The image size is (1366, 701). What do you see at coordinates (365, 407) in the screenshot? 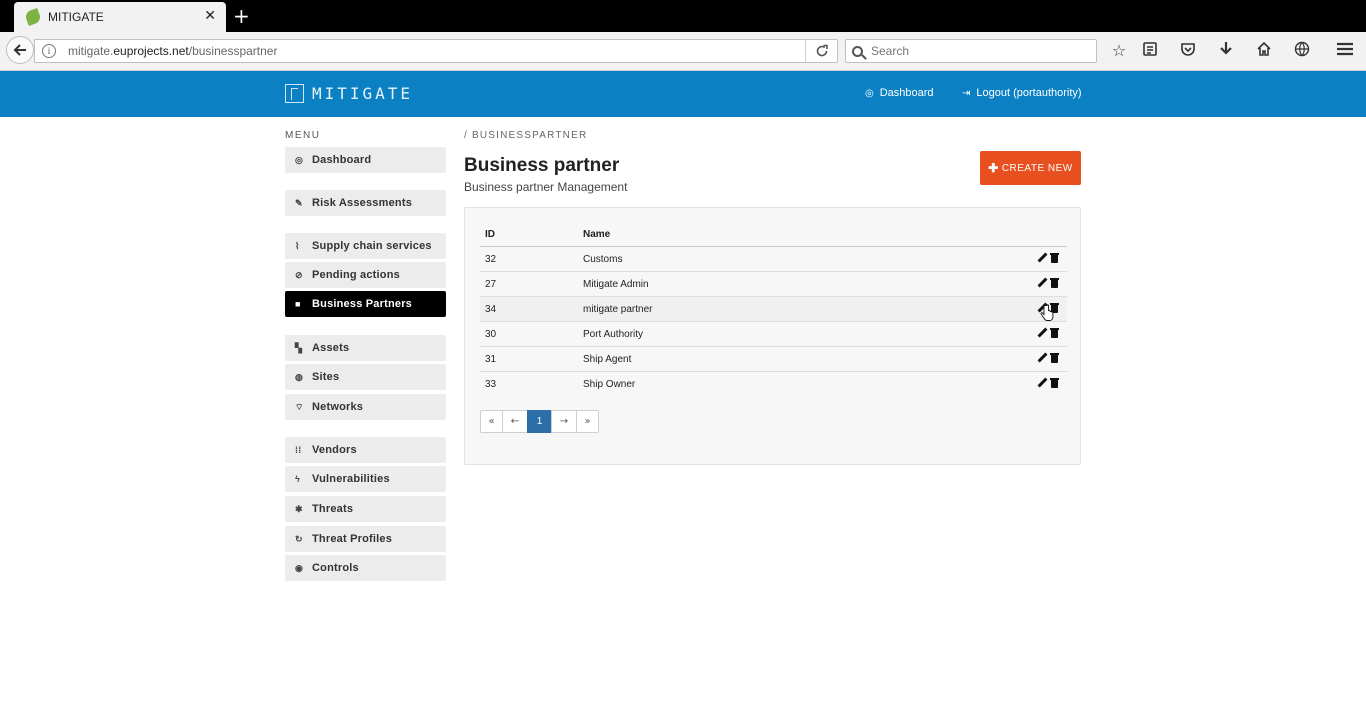
I see `sidebar-item-networks: ⌔ Networks` at bounding box center [365, 407].